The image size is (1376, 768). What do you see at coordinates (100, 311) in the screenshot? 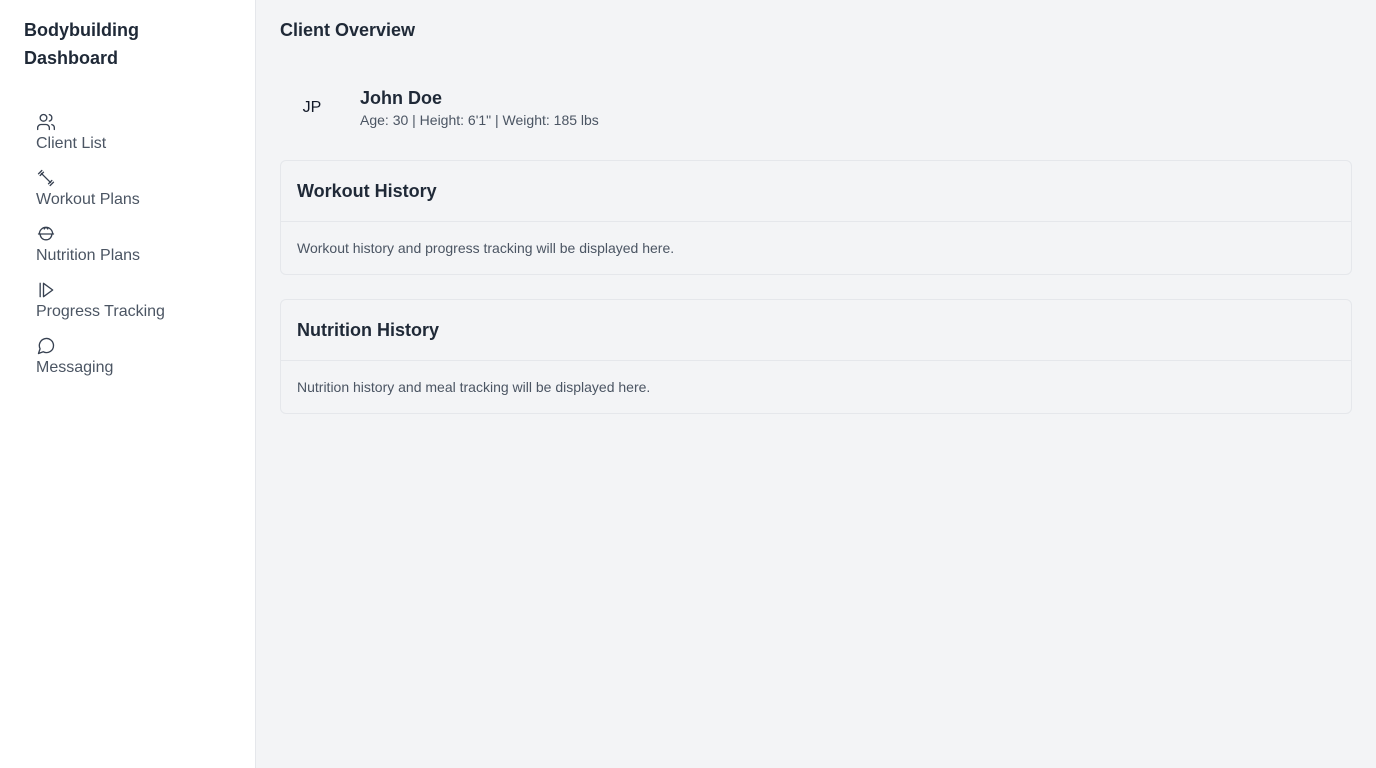
I see `sidebar-item-label: Progress Tracking` at bounding box center [100, 311].